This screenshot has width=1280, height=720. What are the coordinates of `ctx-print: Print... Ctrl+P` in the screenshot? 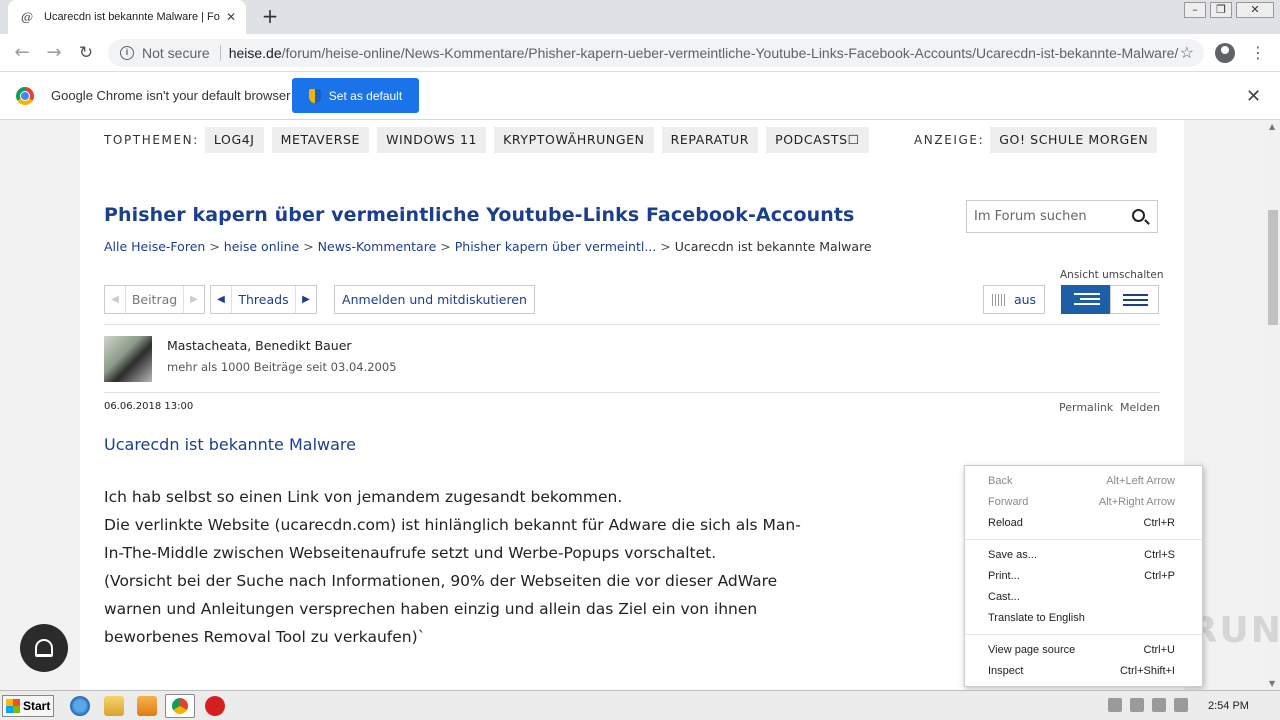 It's located at (1083, 576).